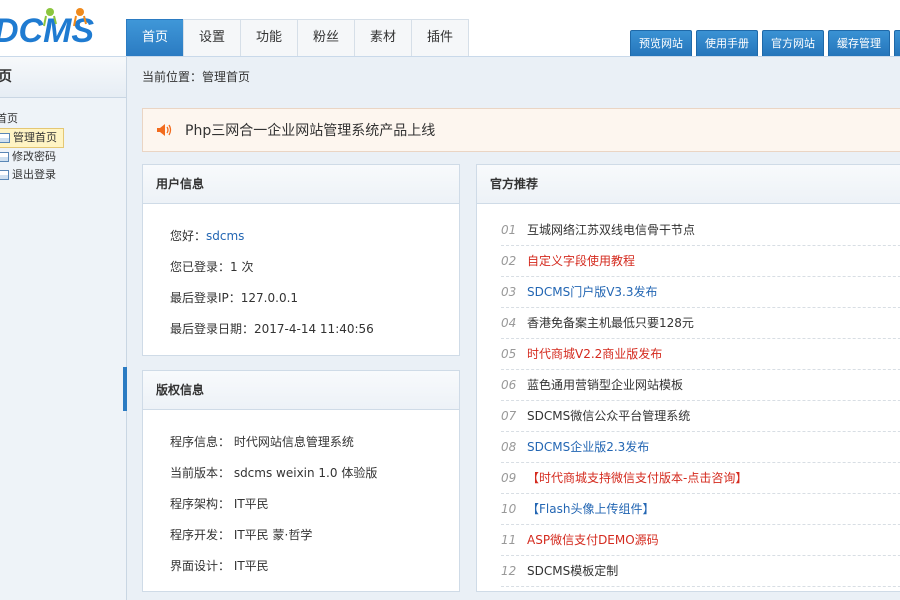 The width and height of the screenshot is (900, 600). I want to click on item-number: 04, so click(509, 323).